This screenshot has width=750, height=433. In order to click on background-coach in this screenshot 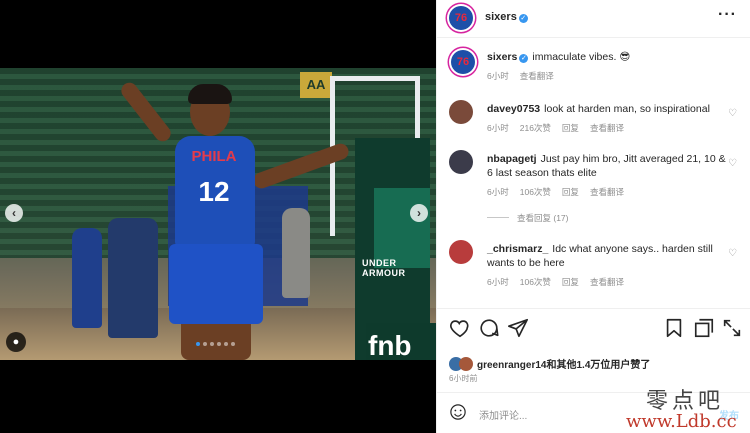, I will do `click(133, 278)`.